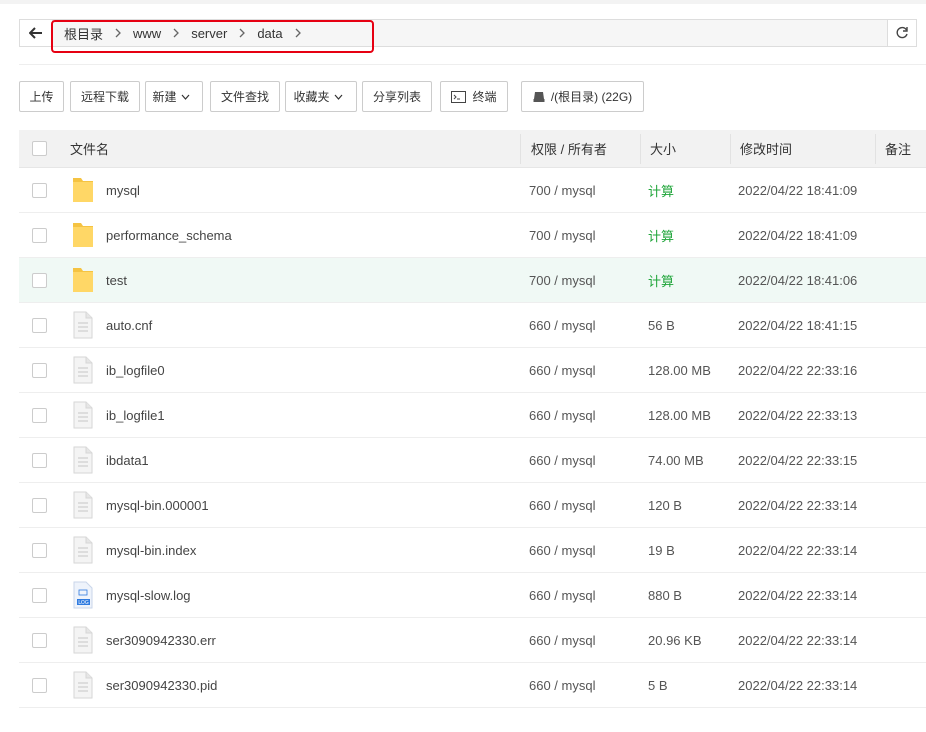 The image size is (926, 732). Describe the element at coordinates (245, 96) in the screenshot. I see `file-search-button: 文件查找` at that location.